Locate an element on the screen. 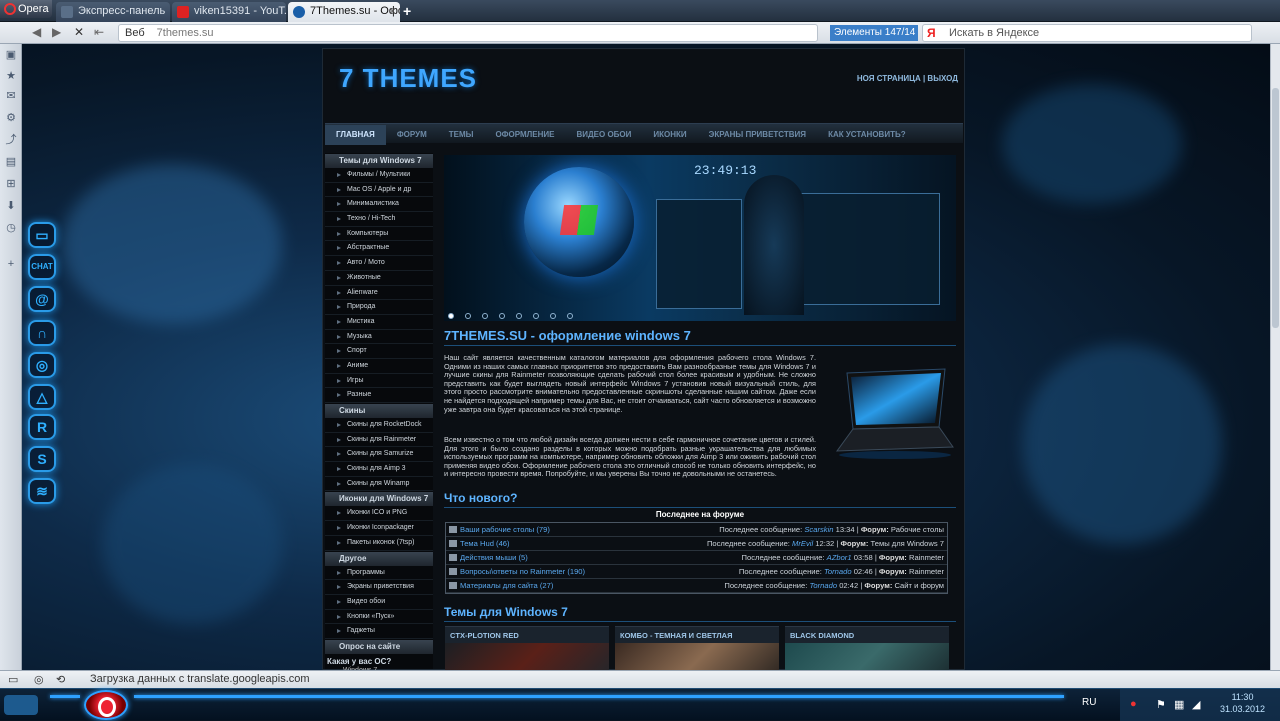 Image resolution: width=1280 pixels, height=721 pixels. menu-item: Кнопки «Пуск» is located at coordinates (379, 617).